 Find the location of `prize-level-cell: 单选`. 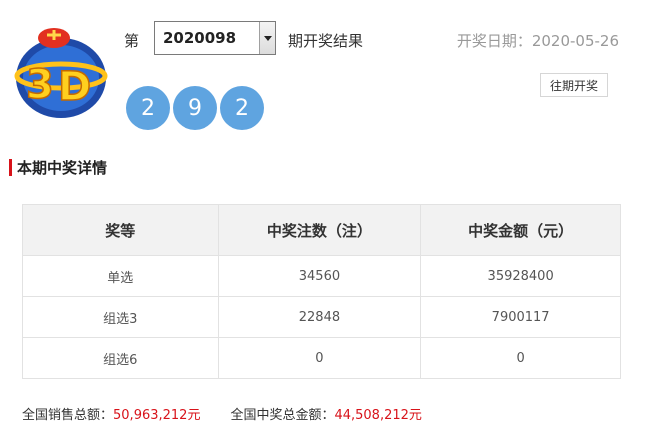

prize-level-cell: 单选 is located at coordinates (120, 276).